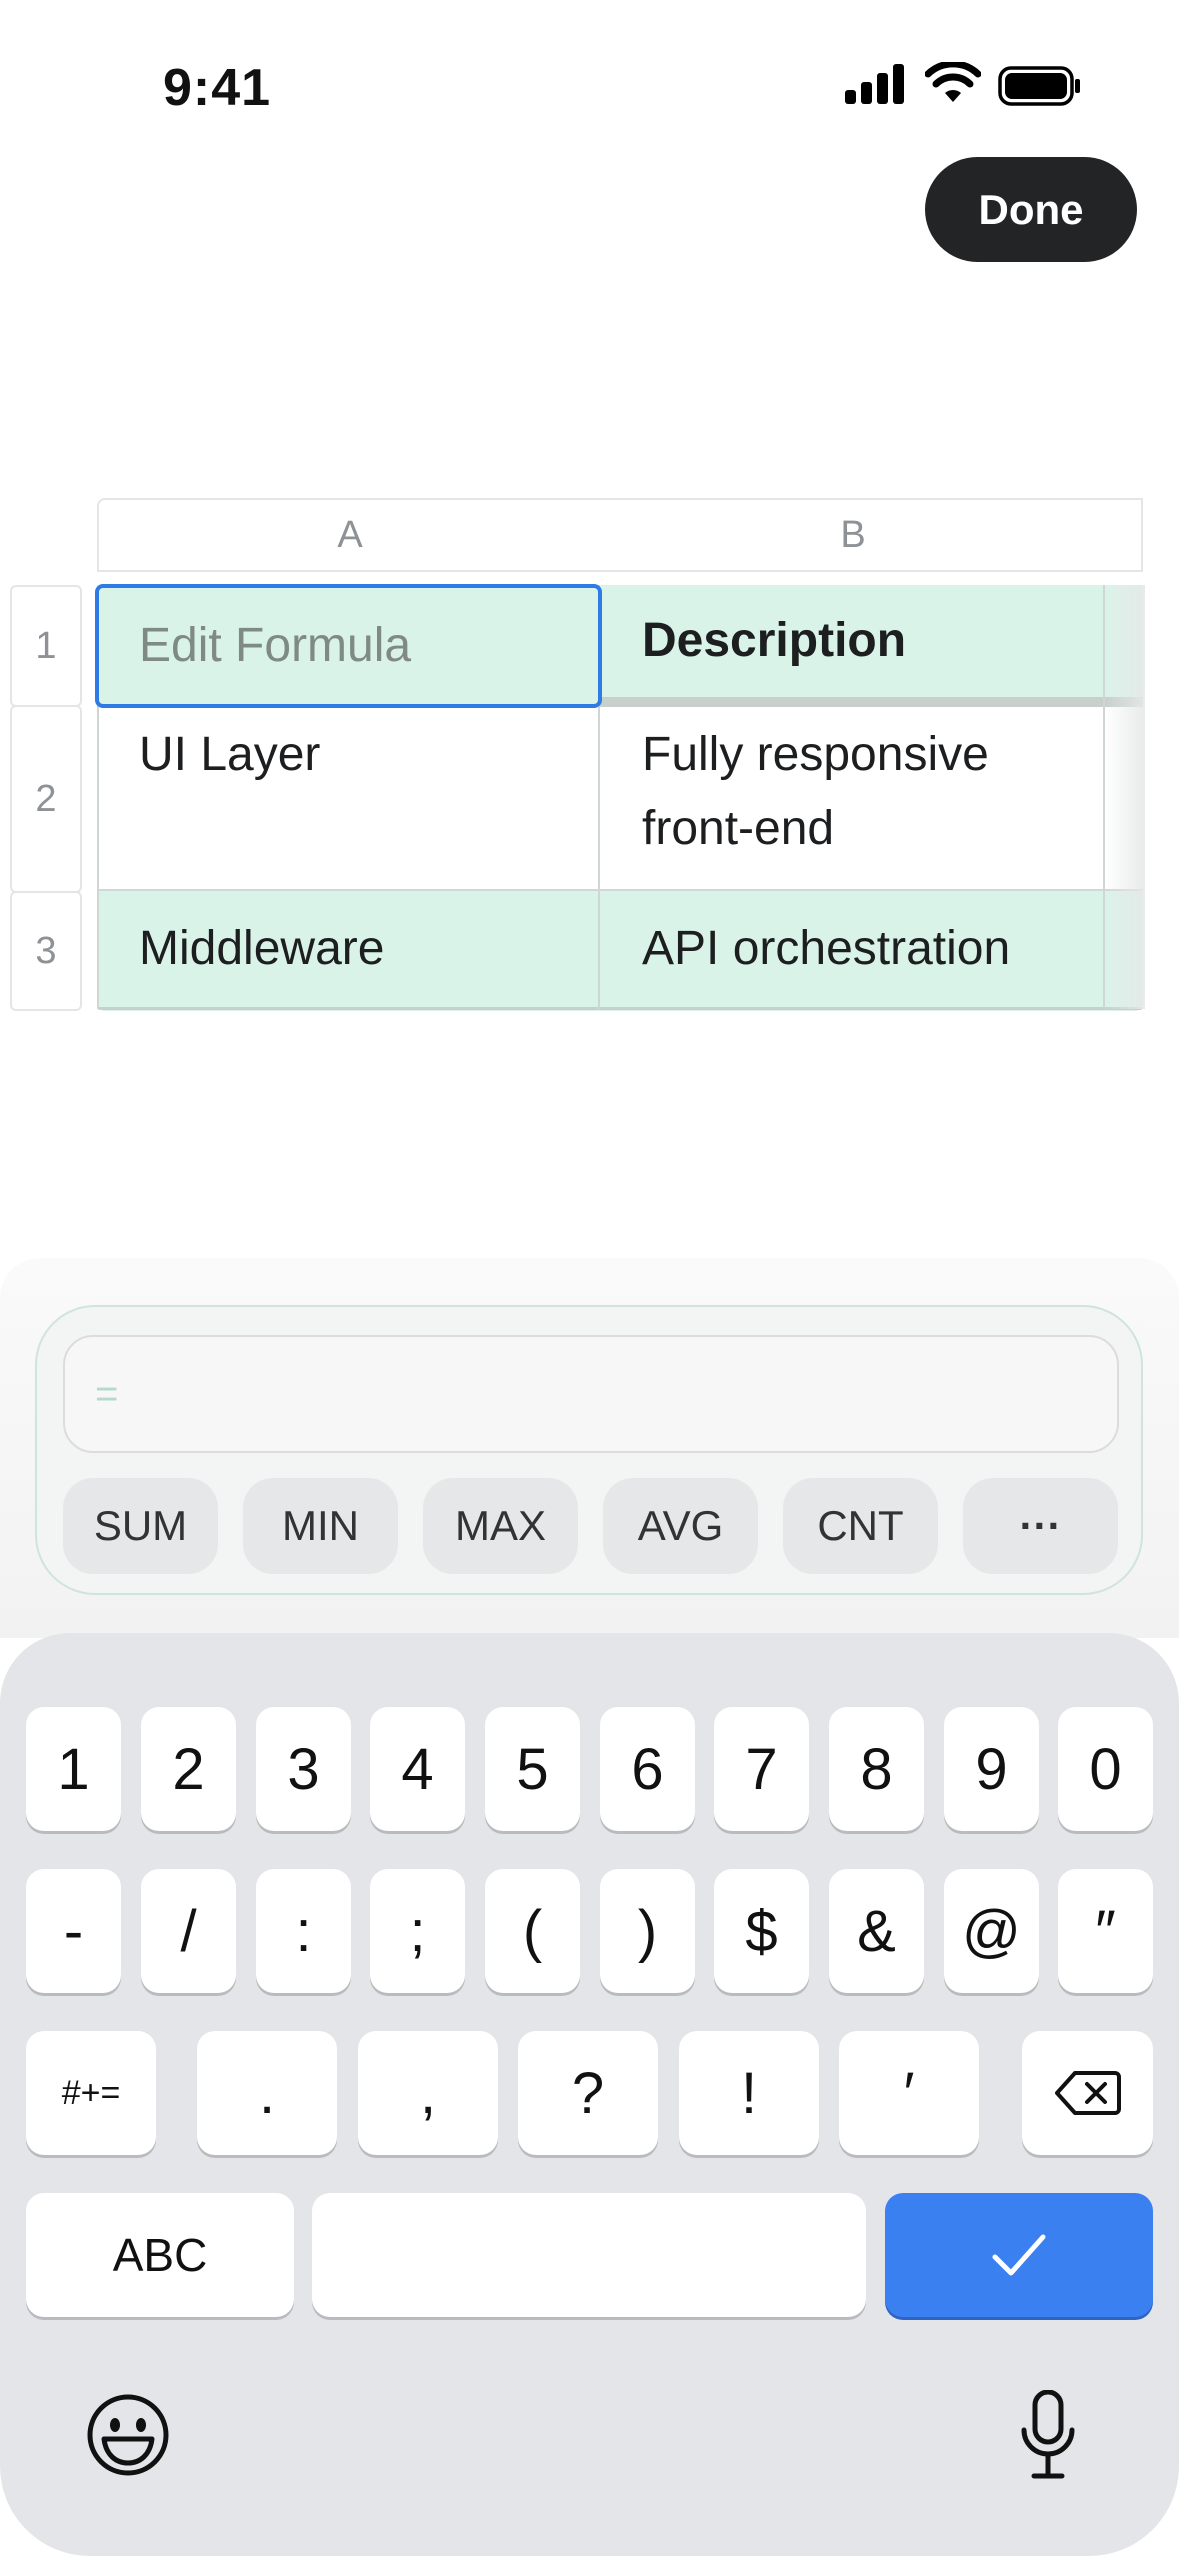 The height and width of the screenshot is (2556, 1179). I want to click on done-button: Done, so click(1031, 209).